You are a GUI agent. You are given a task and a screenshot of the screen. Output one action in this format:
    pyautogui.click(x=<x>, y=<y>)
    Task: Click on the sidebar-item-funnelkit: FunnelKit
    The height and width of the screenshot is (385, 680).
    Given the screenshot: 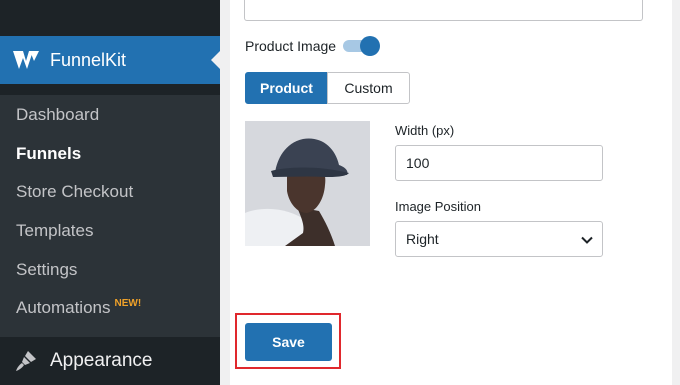 What is the action you would take?
    pyautogui.click(x=110, y=60)
    